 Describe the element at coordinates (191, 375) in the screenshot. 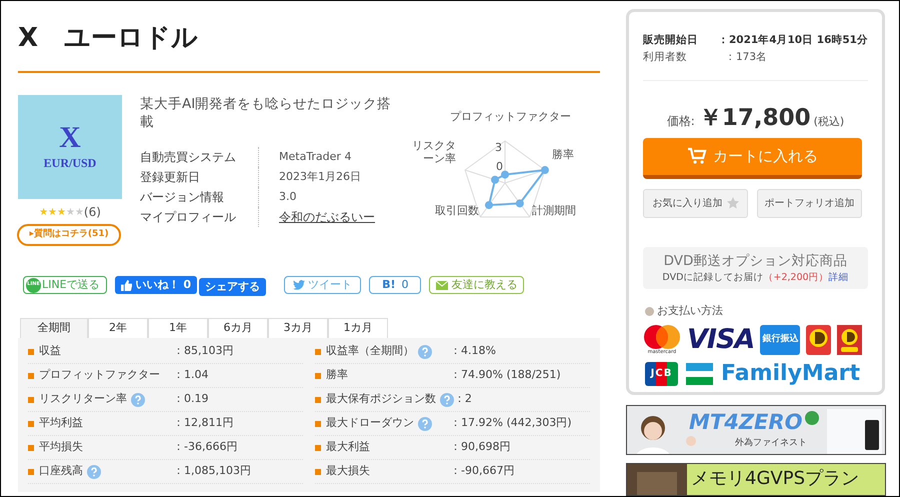

I see `stat-value: ：1.04` at that location.